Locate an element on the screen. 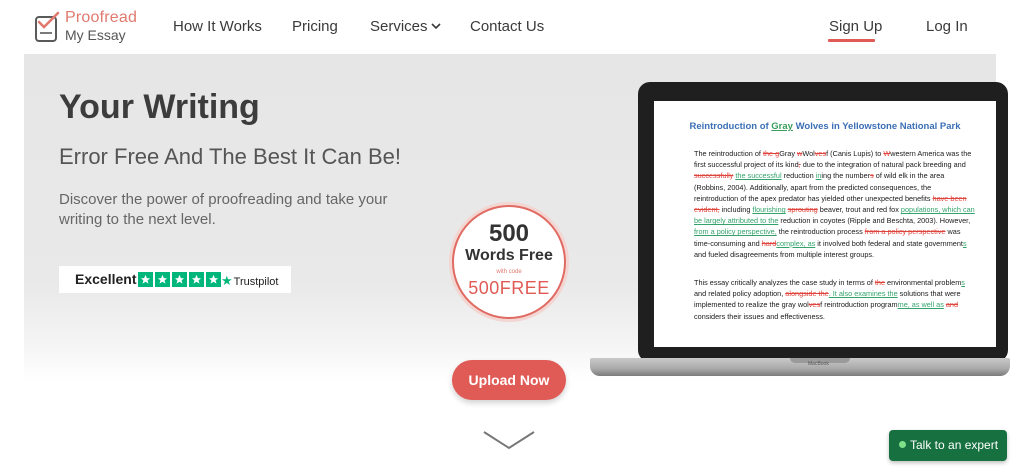  logo-text-line2: My Essay is located at coordinates (95, 35).